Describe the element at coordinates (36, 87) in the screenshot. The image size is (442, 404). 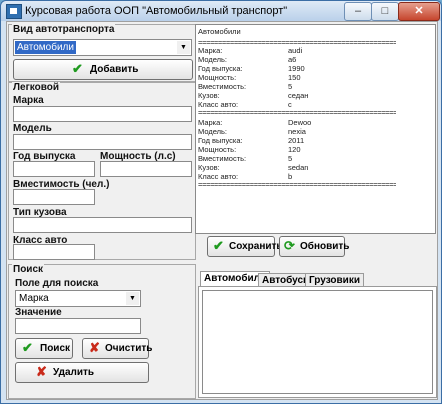
I see `car-group-label: Легковой` at that location.